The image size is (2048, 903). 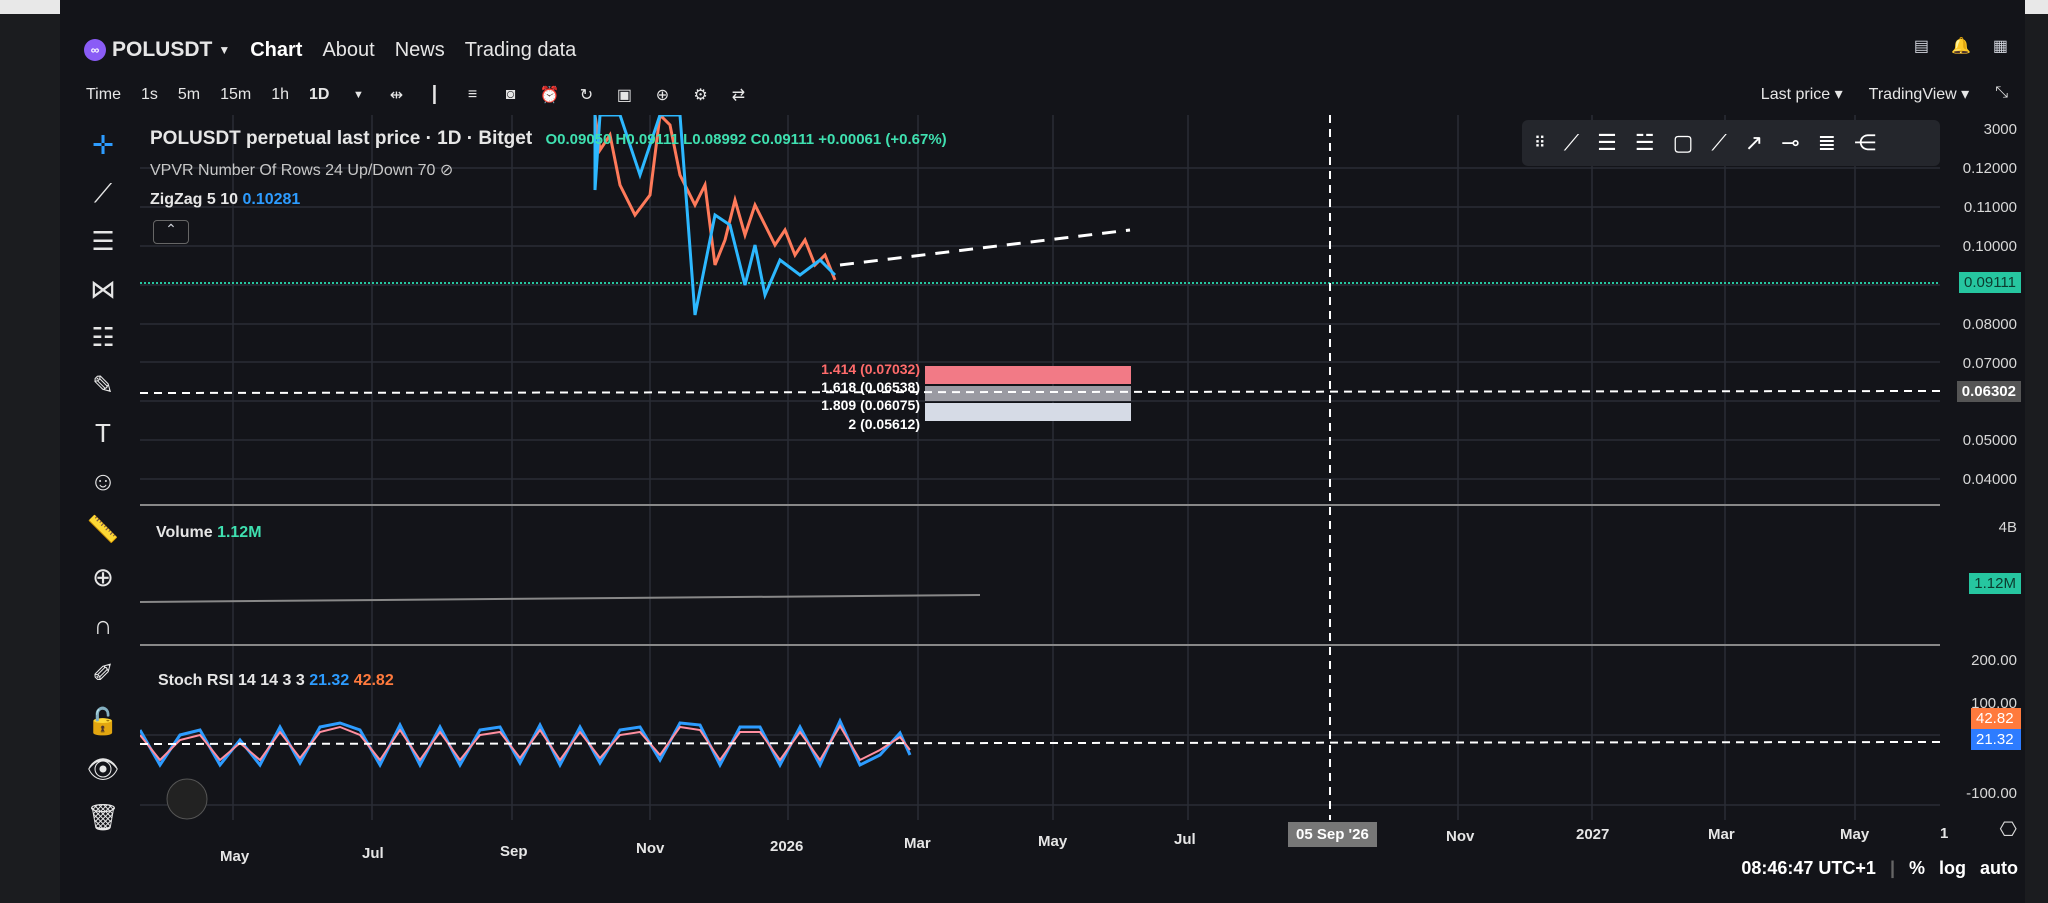 What do you see at coordinates (1540, 143) in the screenshot?
I see `drag-handle-icon: ⠿` at bounding box center [1540, 143].